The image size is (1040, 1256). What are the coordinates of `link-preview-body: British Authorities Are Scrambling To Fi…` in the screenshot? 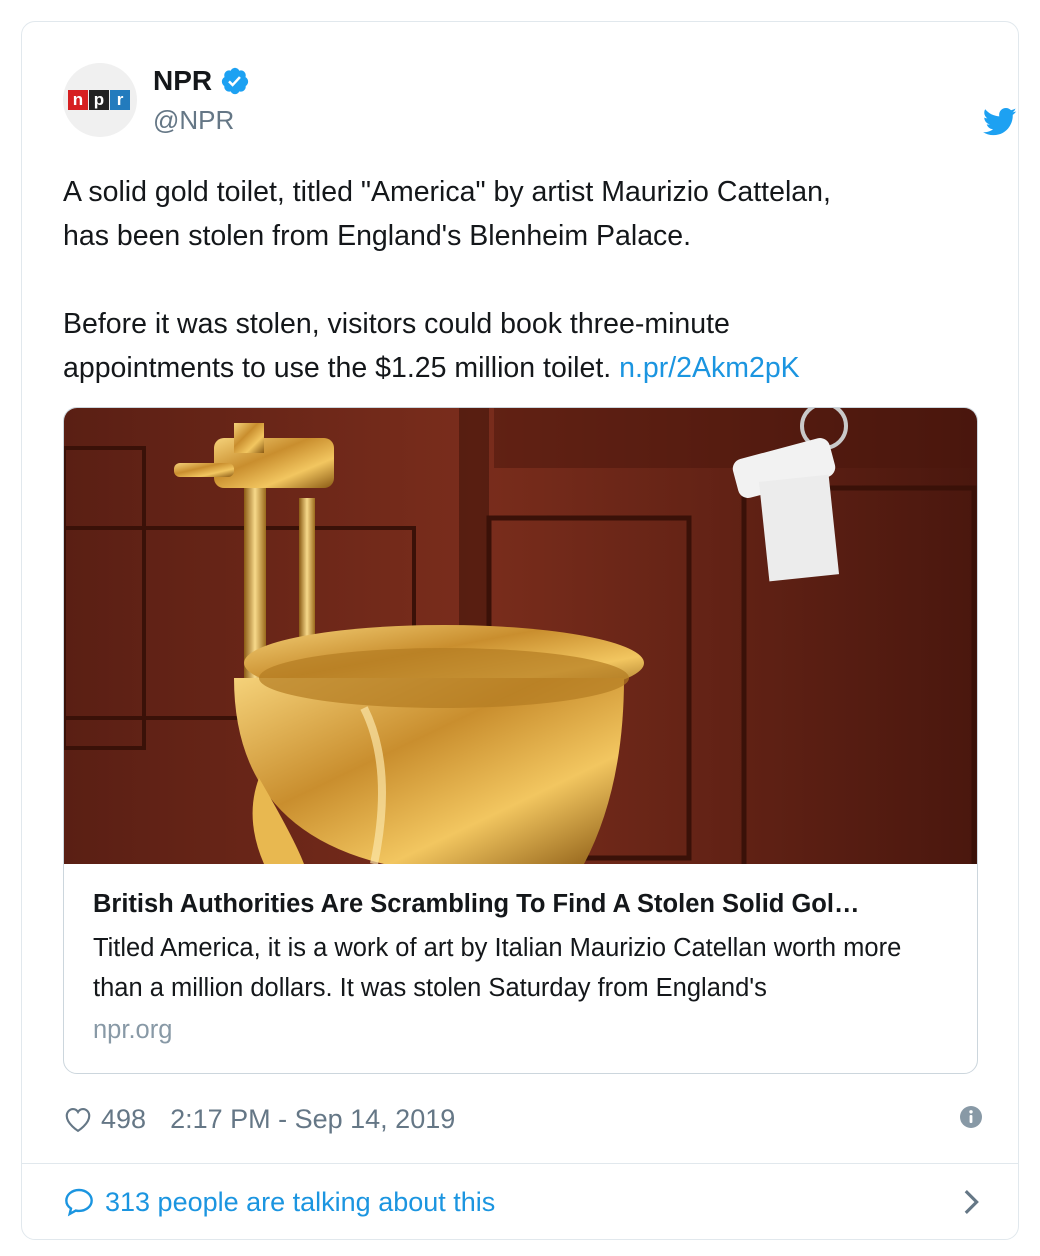 It's located at (523, 968).